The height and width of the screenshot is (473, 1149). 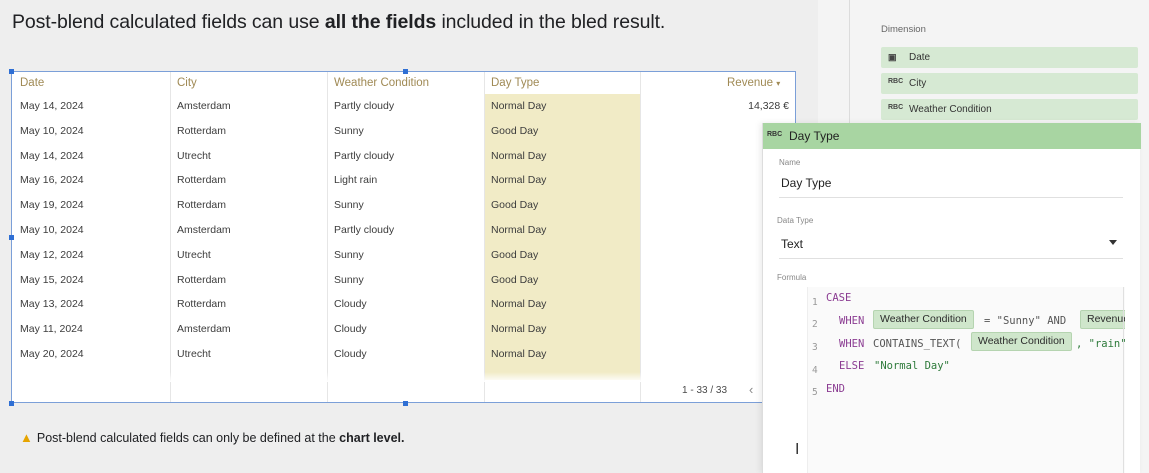 What do you see at coordinates (52, 205) in the screenshot?
I see `cell-date: May 19, 2024` at bounding box center [52, 205].